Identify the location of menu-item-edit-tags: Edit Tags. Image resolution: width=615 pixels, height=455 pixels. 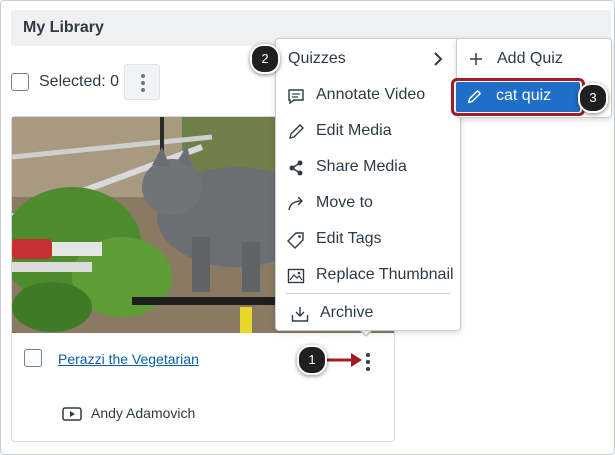
(368, 239).